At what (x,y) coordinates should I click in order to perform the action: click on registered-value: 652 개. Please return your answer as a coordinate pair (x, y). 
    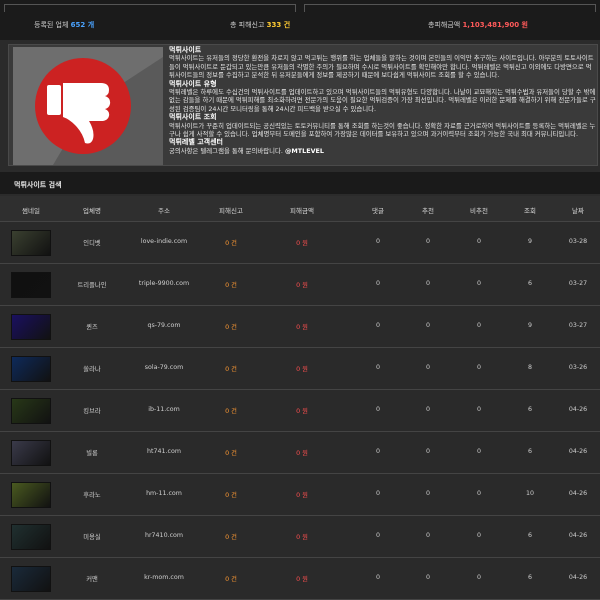
    Looking at the image, I should click on (82, 25).